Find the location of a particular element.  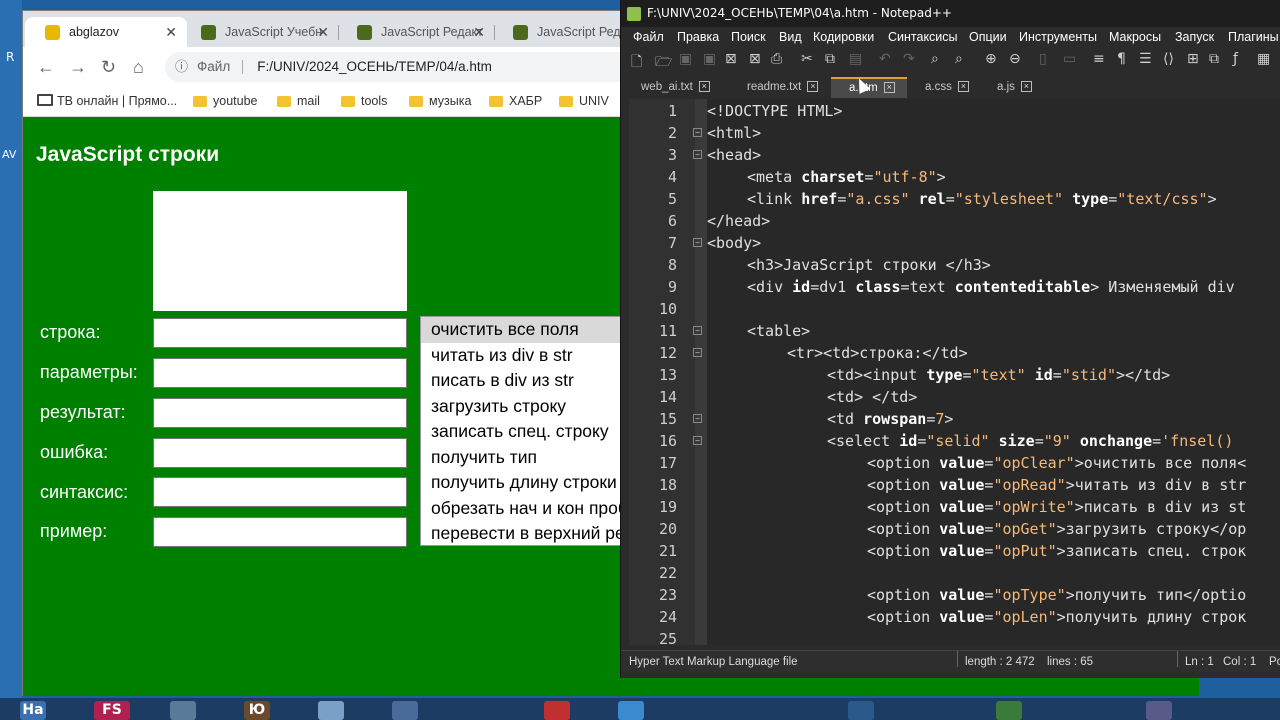

npp-tab-readme: readme.txt × is located at coordinates (783, 87).